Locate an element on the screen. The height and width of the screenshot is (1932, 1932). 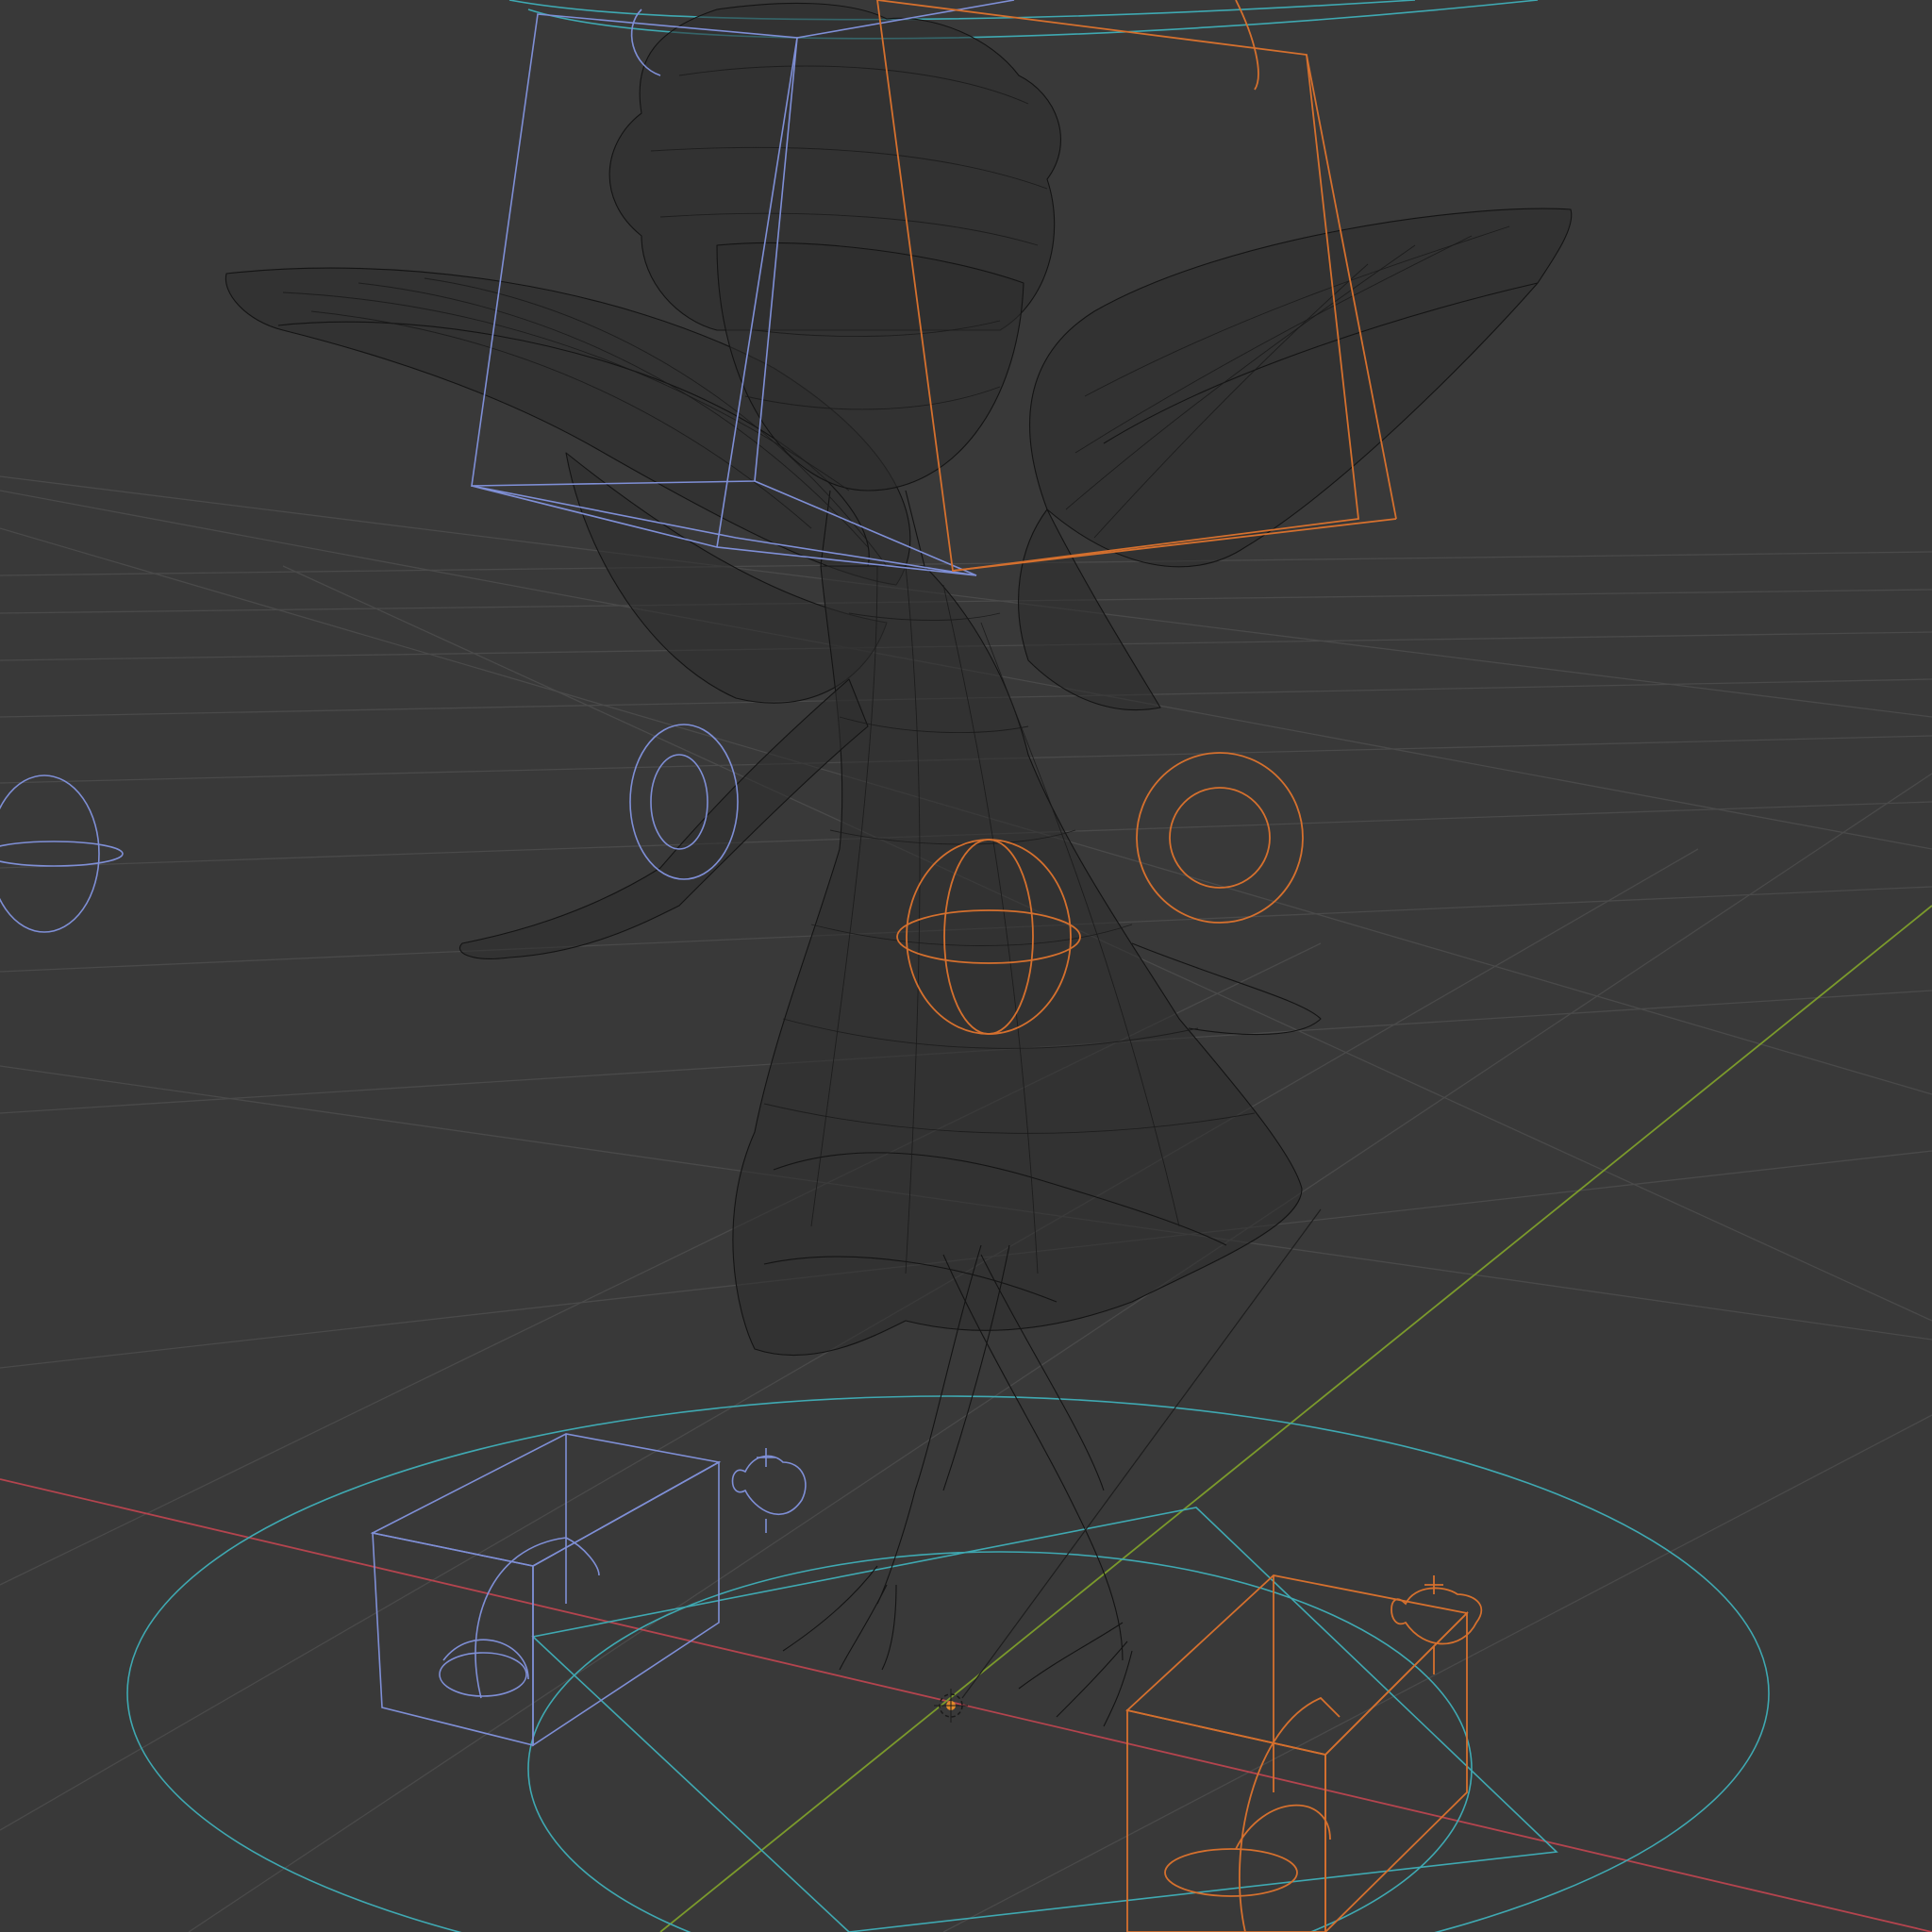
left-foot-control is located at coordinates (546, 1590).